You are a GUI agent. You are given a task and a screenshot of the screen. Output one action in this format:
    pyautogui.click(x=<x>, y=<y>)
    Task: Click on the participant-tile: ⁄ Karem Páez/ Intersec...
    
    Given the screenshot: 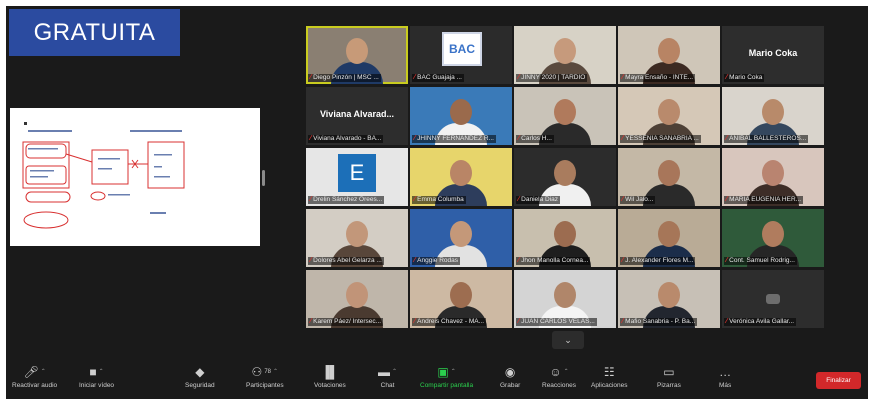 What is the action you would take?
    pyautogui.click(x=357, y=299)
    